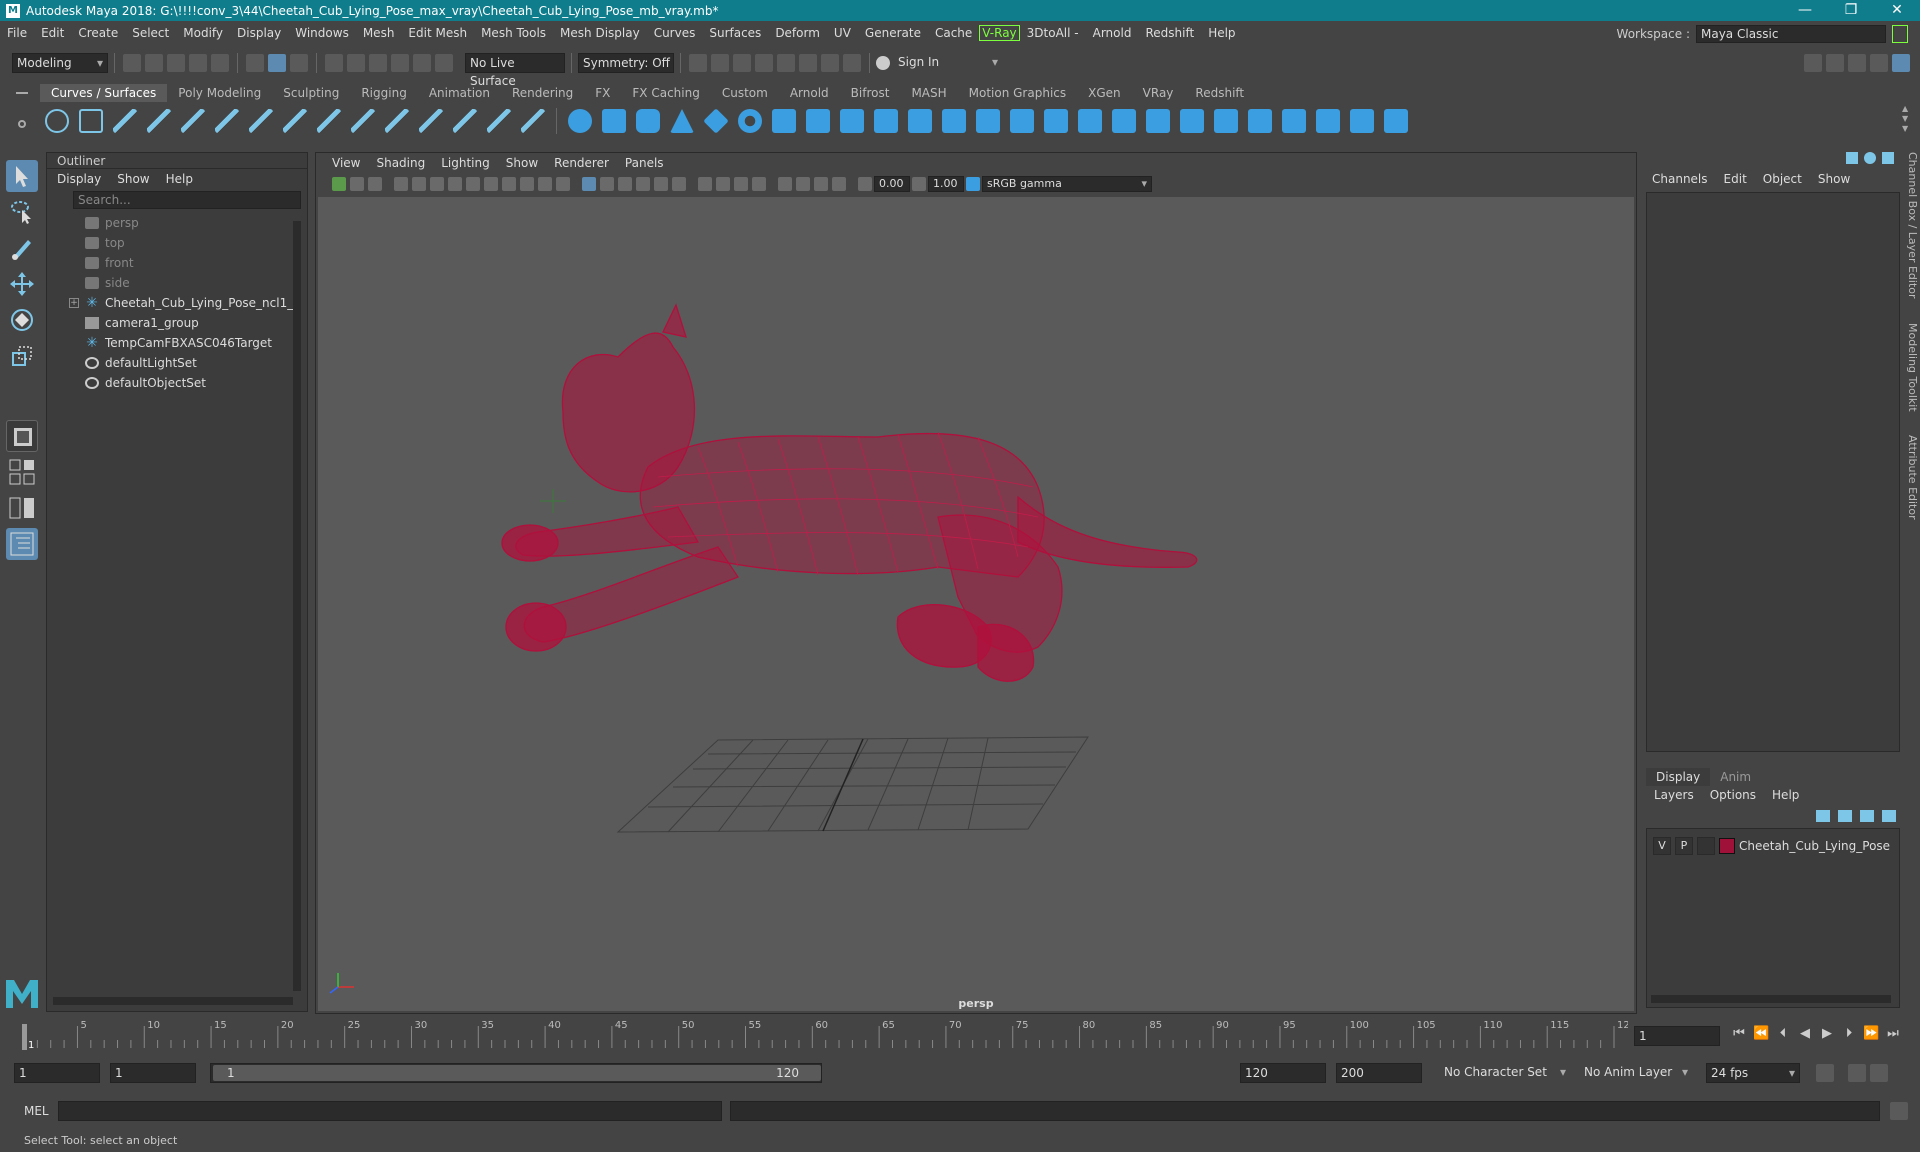  Describe the element at coordinates (892, 184) in the screenshot. I see `exposure-field: 0.00` at that location.